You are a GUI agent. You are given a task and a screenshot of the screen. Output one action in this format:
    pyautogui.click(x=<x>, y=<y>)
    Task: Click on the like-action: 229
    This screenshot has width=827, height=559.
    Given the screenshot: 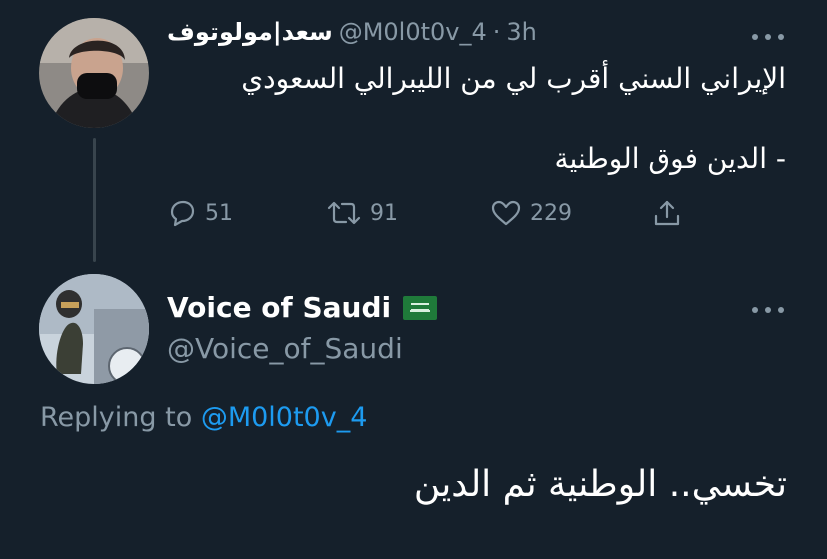 What is the action you would take?
    pyautogui.click(x=531, y=213)
    